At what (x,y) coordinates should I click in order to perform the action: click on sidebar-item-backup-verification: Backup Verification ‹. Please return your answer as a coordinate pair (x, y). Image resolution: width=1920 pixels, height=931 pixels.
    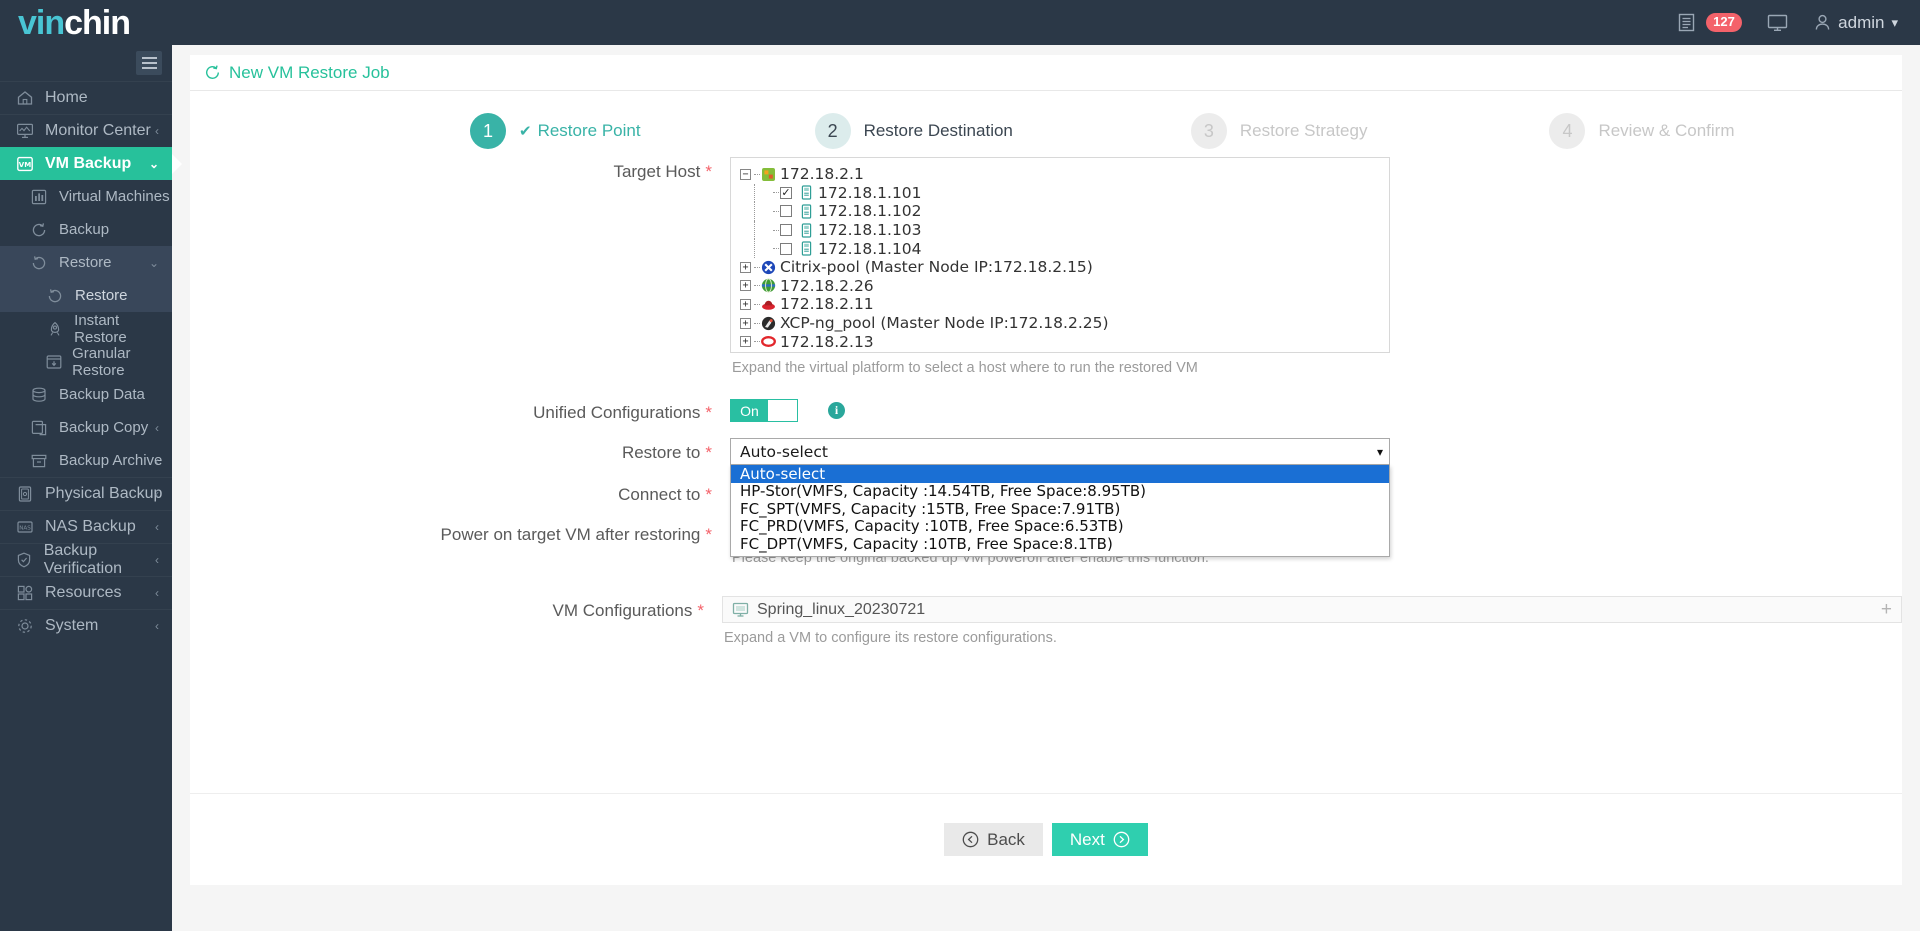
    Looking at the image, I should click on (86, 559).